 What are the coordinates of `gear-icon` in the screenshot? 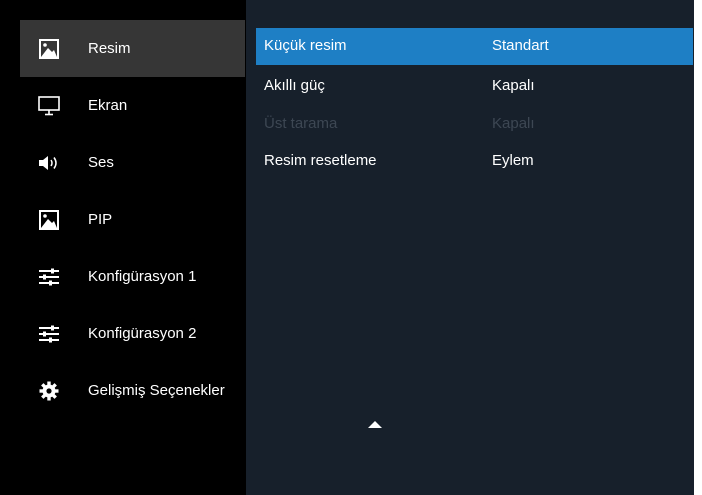 It's located at (49, 391).